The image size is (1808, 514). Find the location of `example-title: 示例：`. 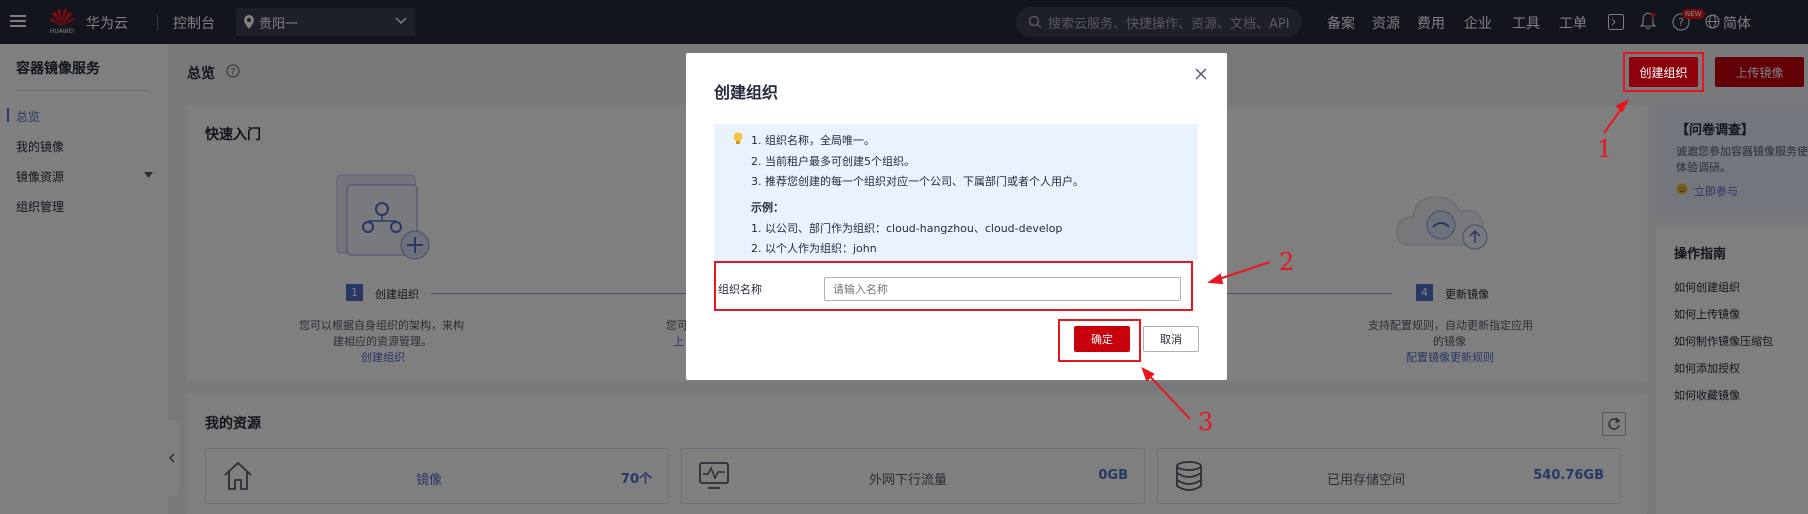

example-title: 示例： is located at coordinates (767, 207).